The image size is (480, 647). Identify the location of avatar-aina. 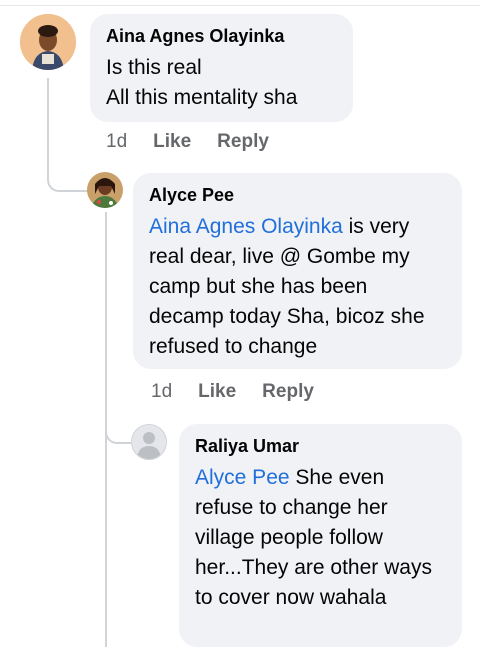
(48, 42).